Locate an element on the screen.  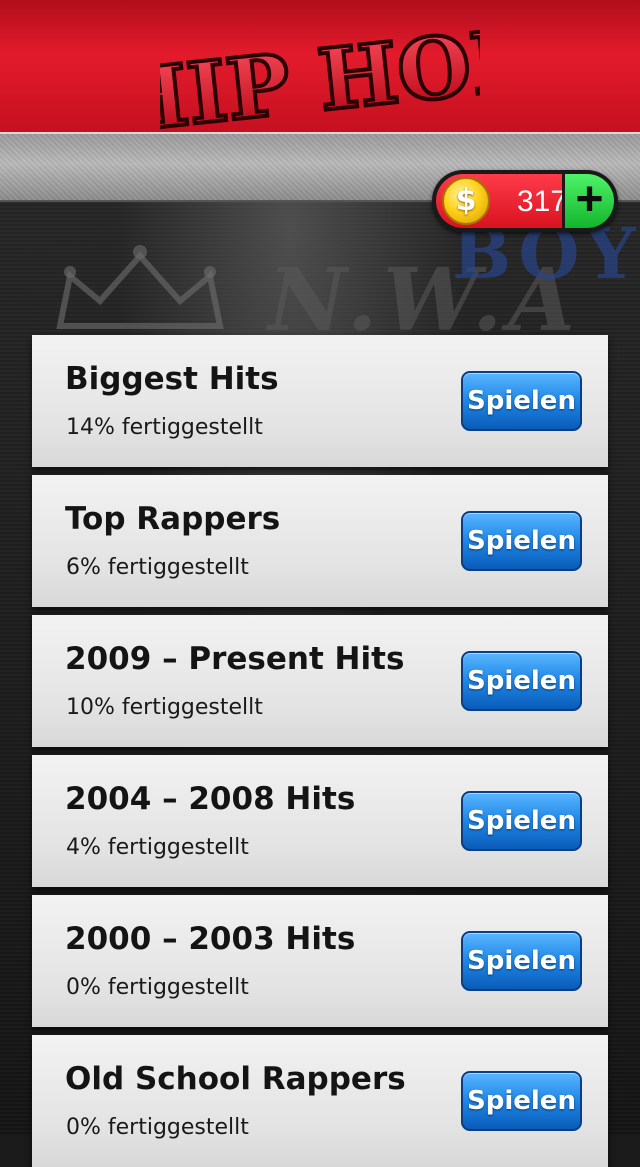
svg-text: HIP HOP is located at coordinates (320, 71).